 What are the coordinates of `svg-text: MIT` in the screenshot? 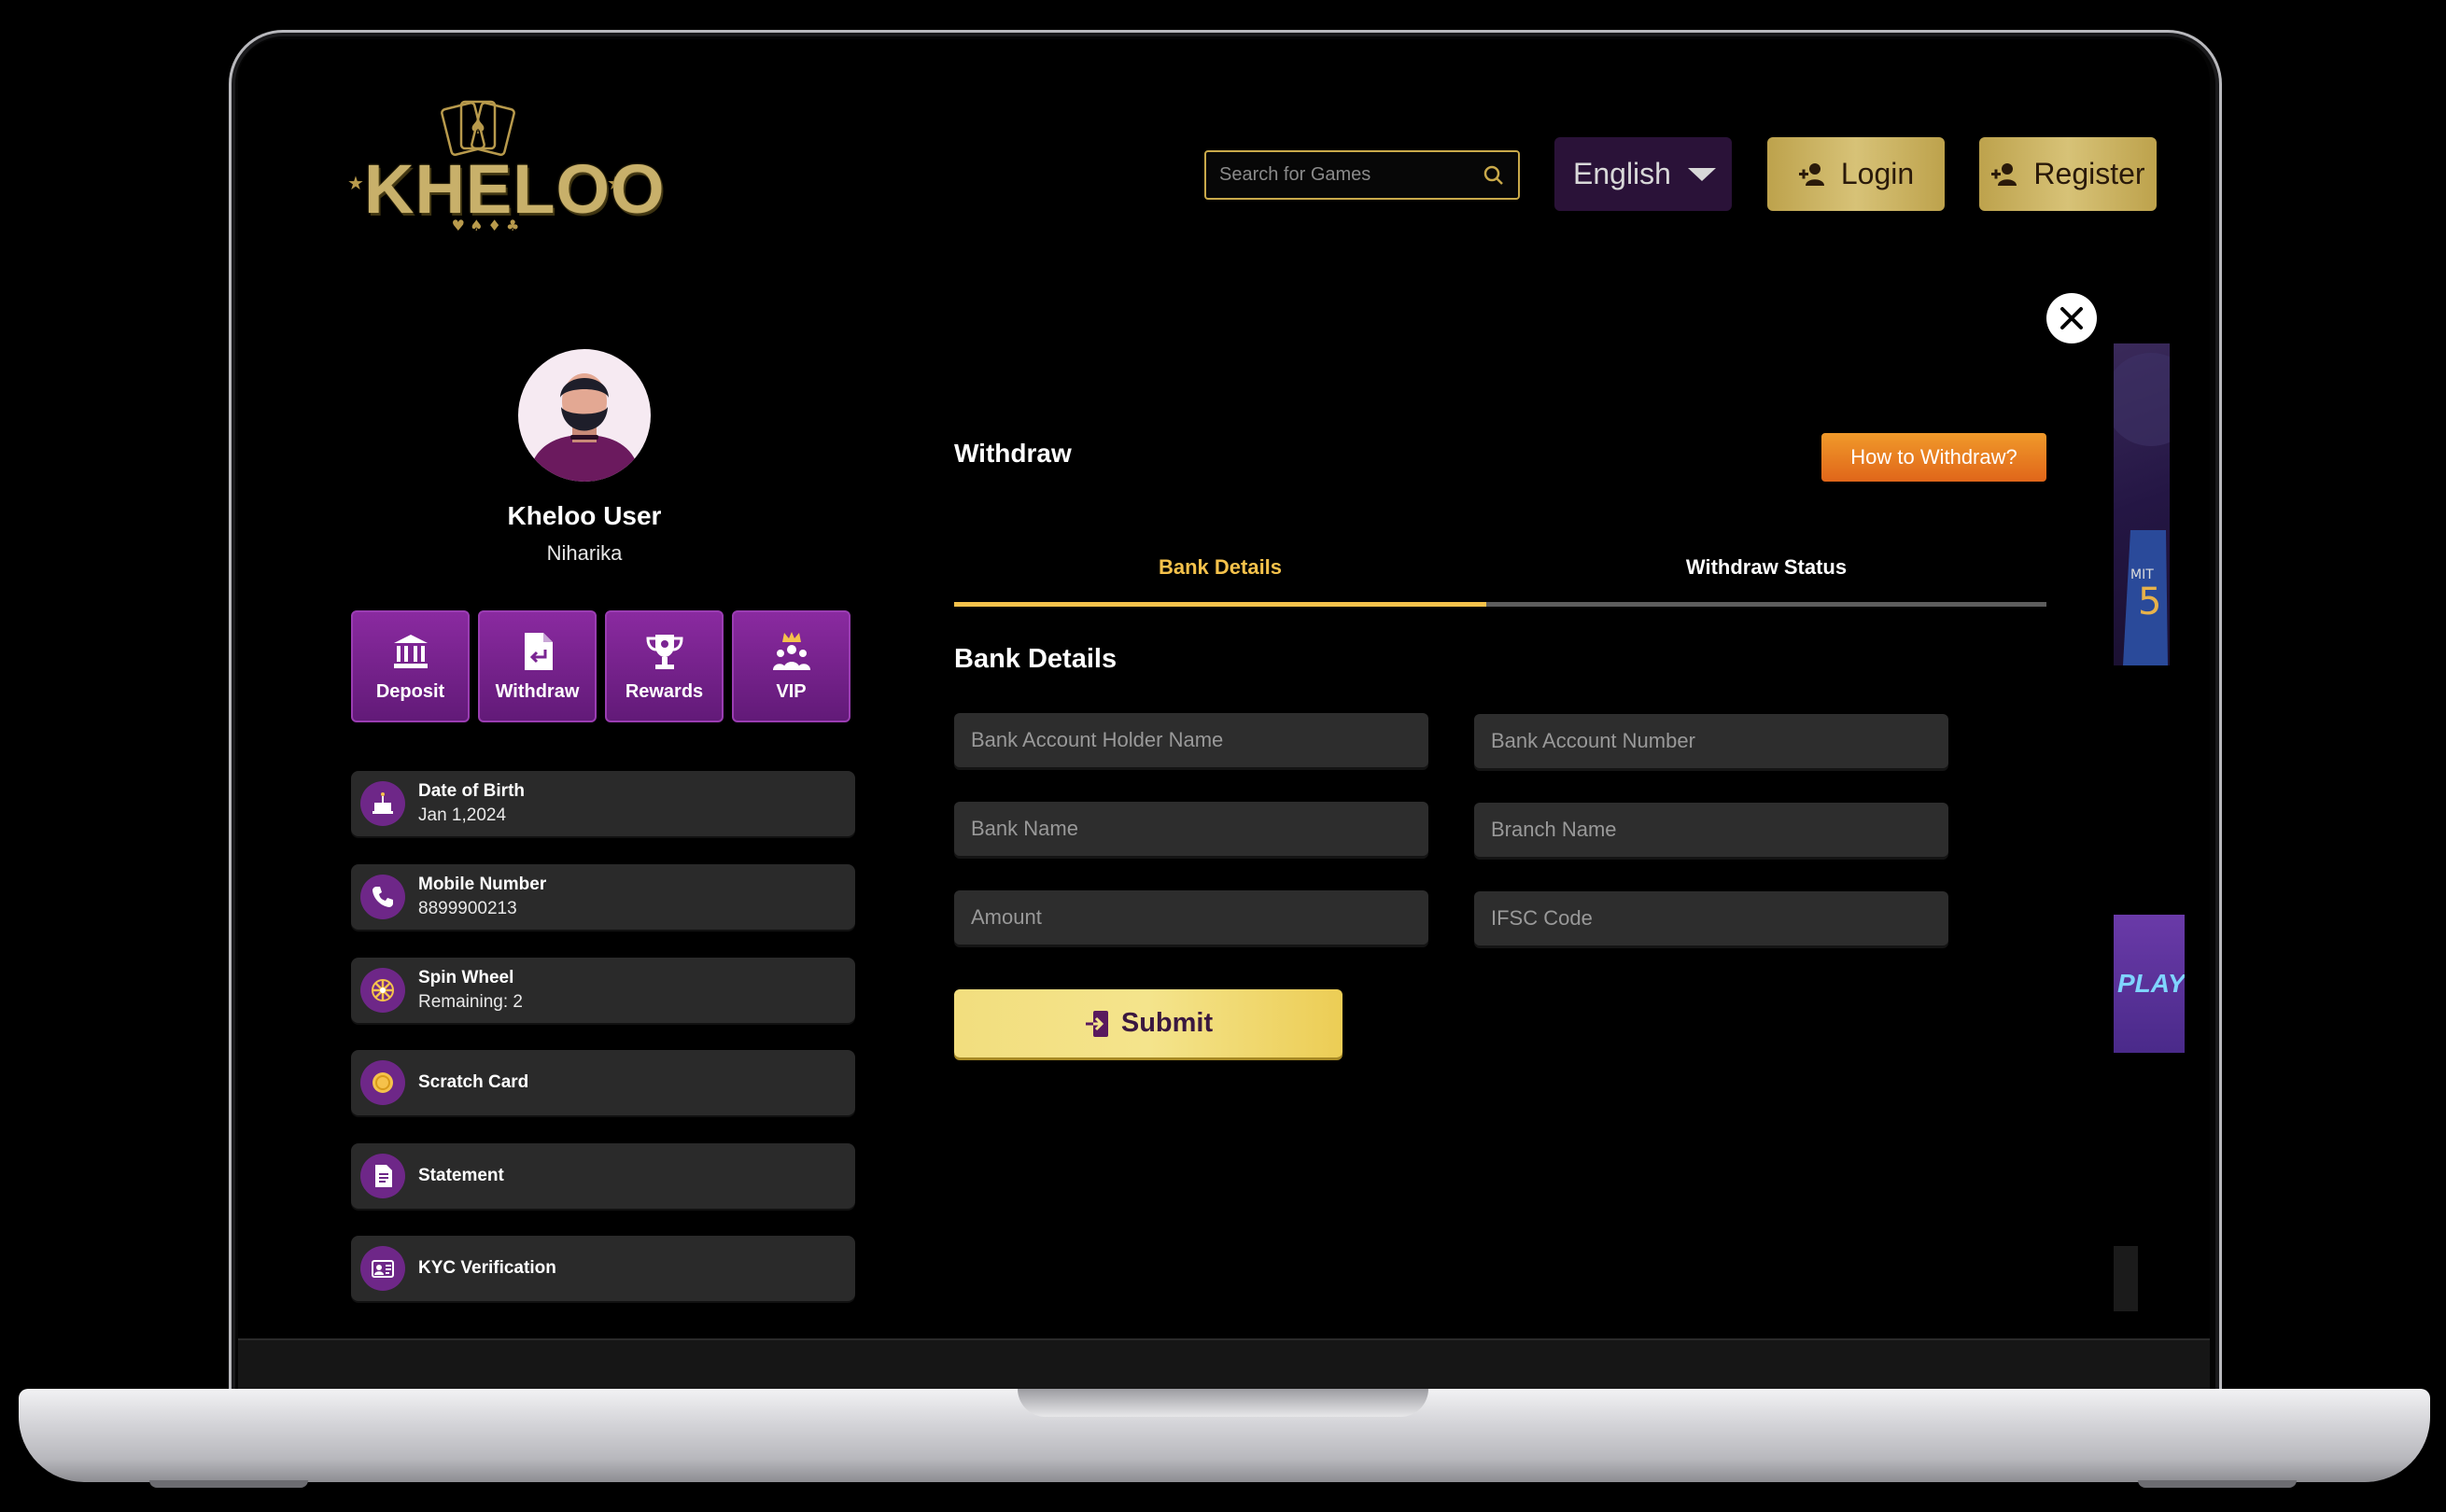 It's located at (2142, 574).